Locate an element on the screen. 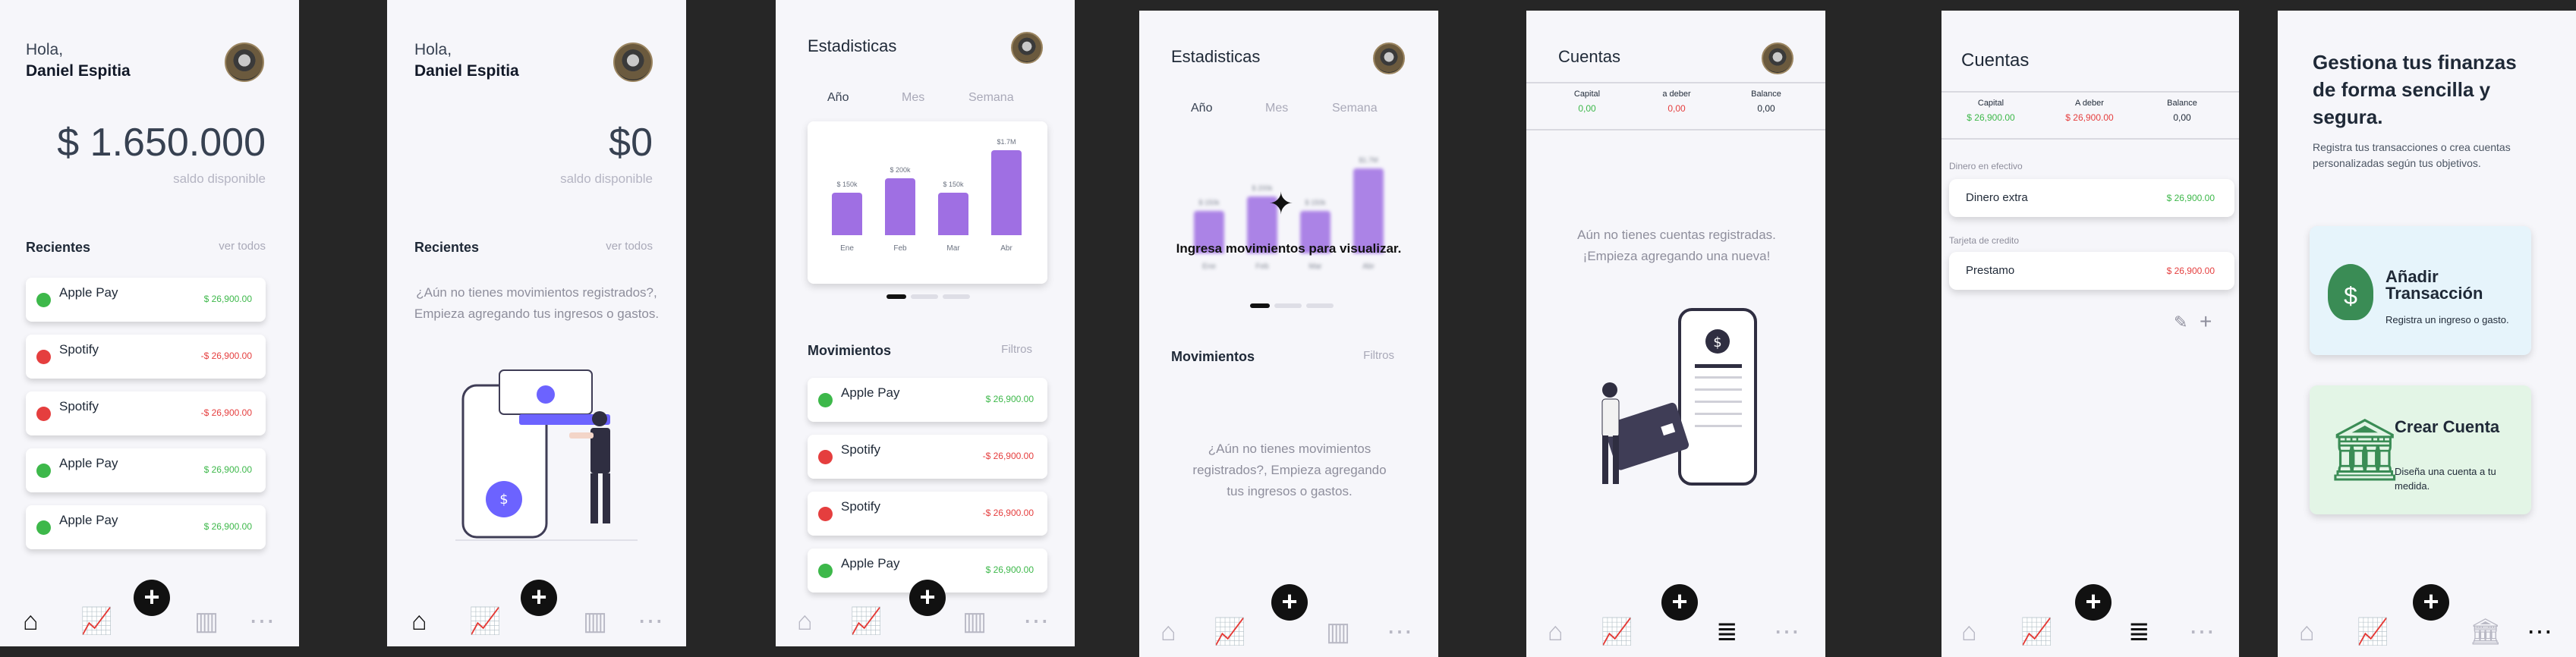 The height and width of the screenshot is (657, 2576). movements-title: Movimientos is located at coordinates (850, 350).